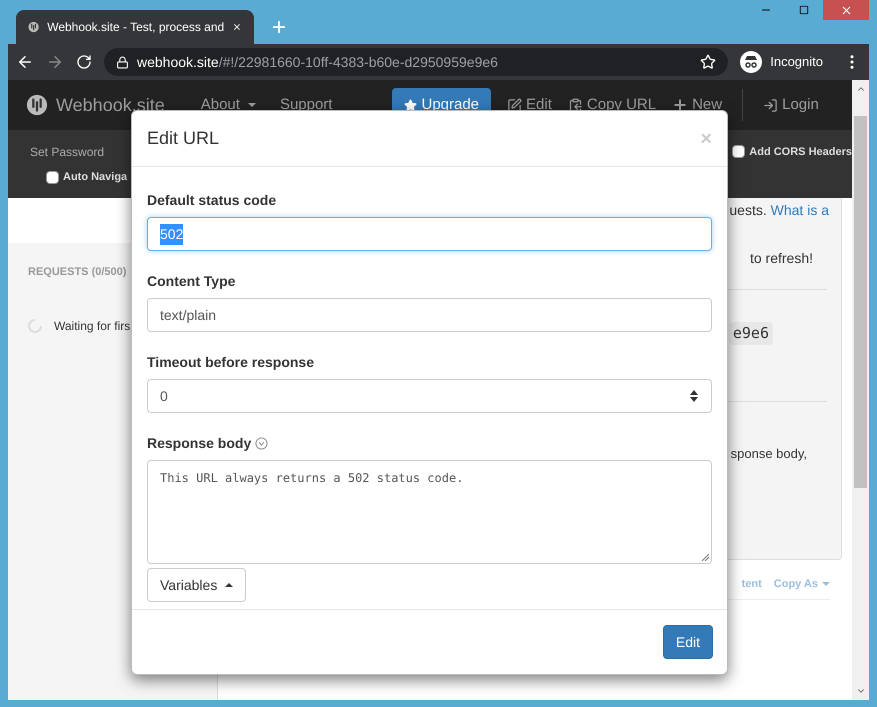  I want to click on field-label: Timeout before response, so click(230, 362).